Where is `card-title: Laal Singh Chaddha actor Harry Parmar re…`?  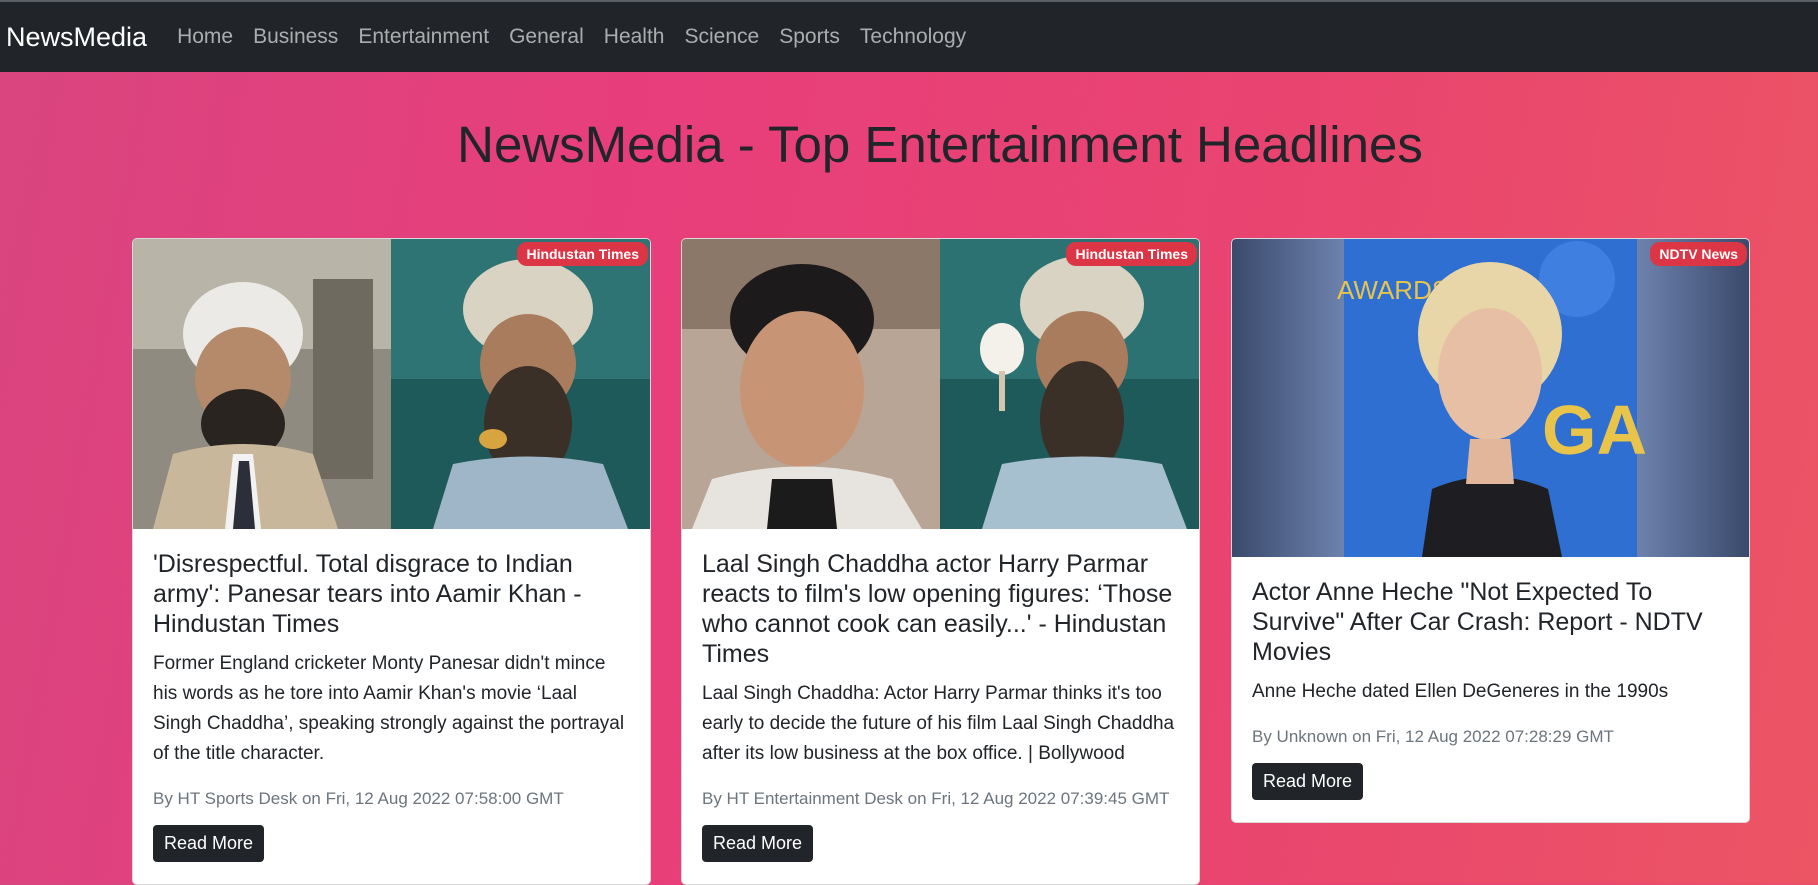
card-title: Laal Singh Chaddha actor Harry Parmar re… is located at coordinates (937, 609).